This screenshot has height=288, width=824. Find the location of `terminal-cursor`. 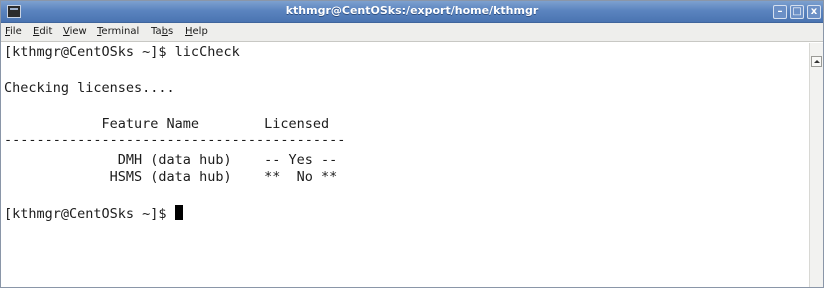

terminal-cursor is located at coordinates (178, 212).